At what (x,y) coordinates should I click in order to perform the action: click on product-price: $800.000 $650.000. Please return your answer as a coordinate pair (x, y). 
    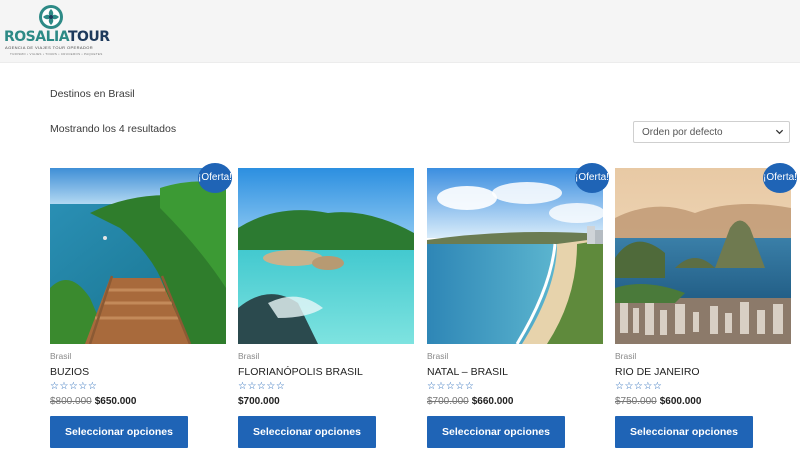
    Looking at the image, I should click on (93, 401).